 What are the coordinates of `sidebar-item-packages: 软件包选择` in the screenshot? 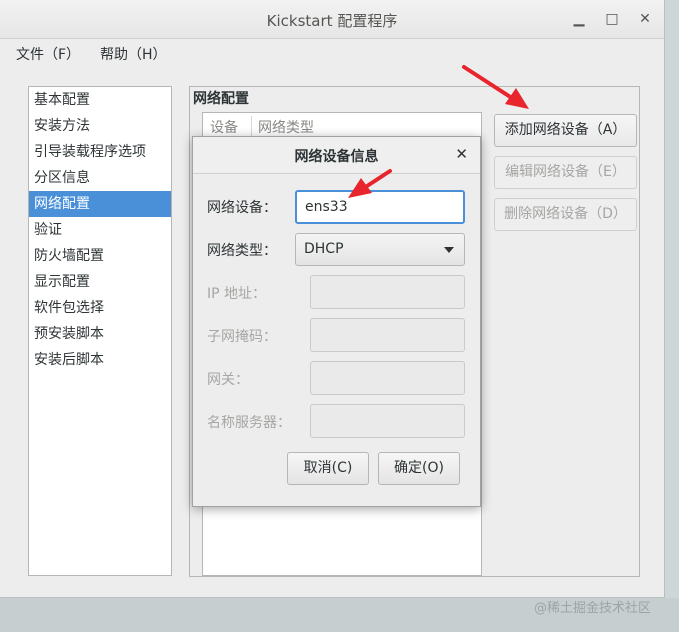 It's located at (100, 308).